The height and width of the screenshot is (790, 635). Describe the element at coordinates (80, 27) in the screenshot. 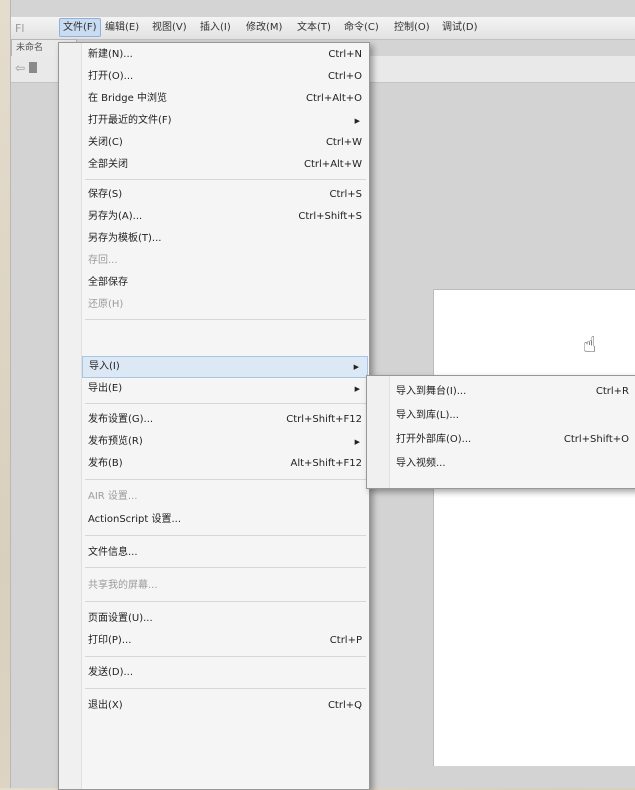

I see `menu-file: 文件(F)` at that location.